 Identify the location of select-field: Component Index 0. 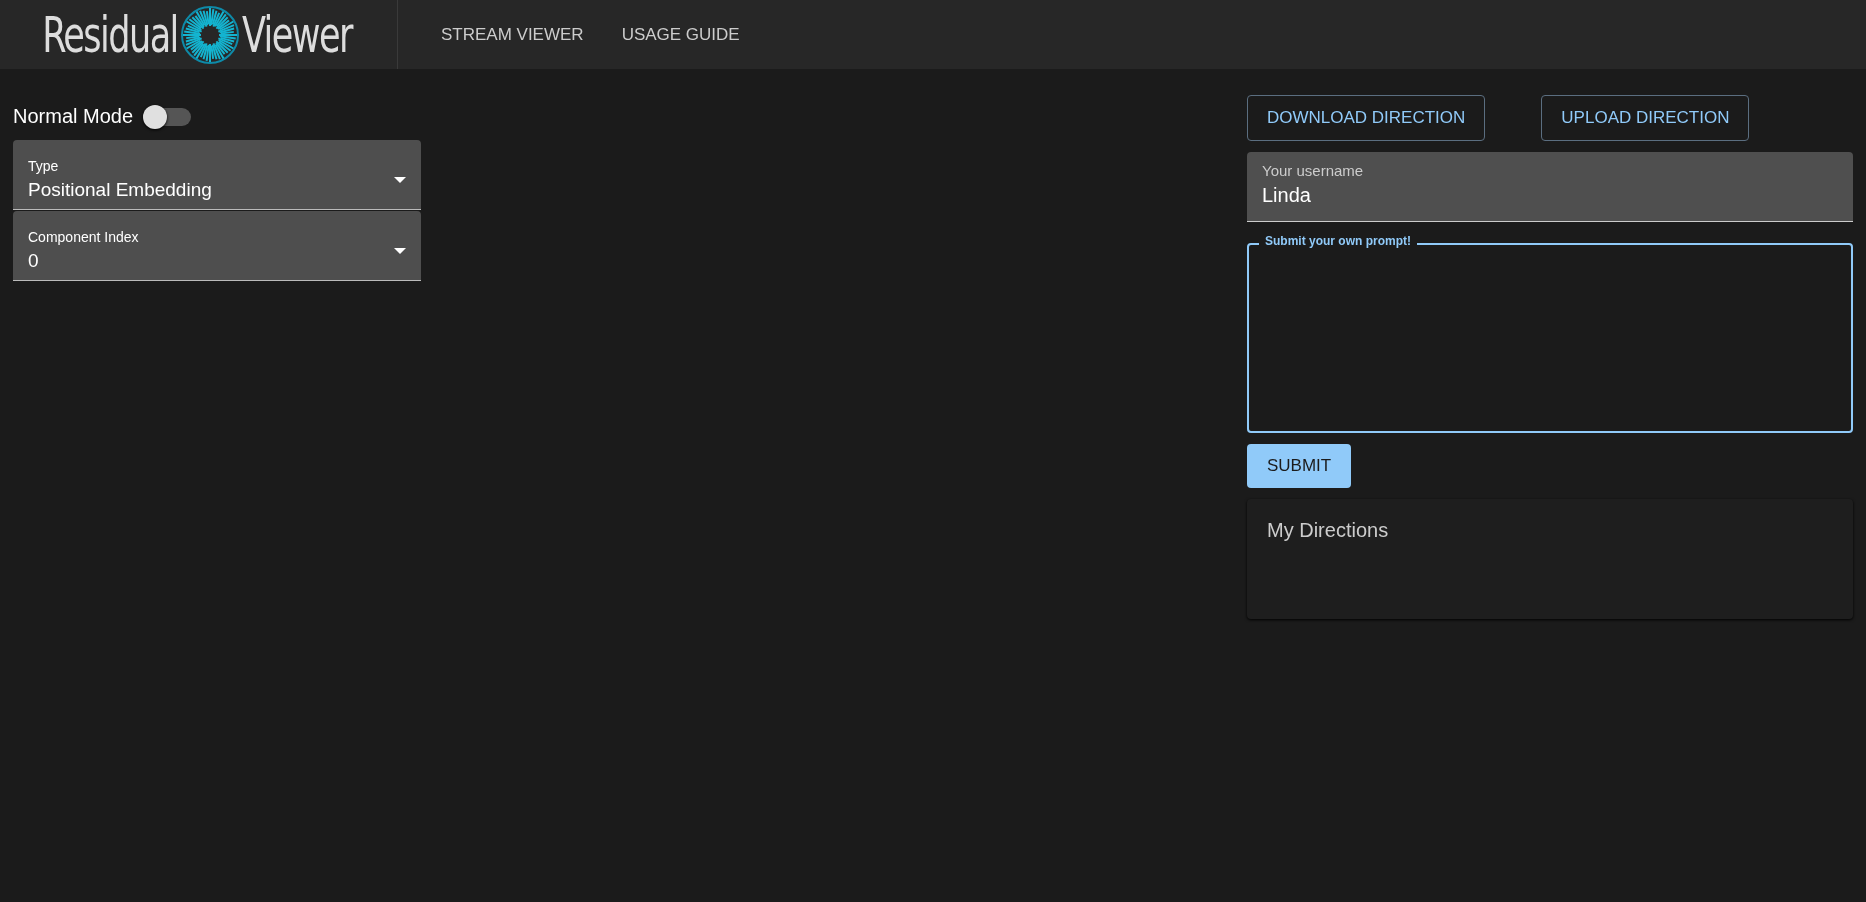
(217, 246).